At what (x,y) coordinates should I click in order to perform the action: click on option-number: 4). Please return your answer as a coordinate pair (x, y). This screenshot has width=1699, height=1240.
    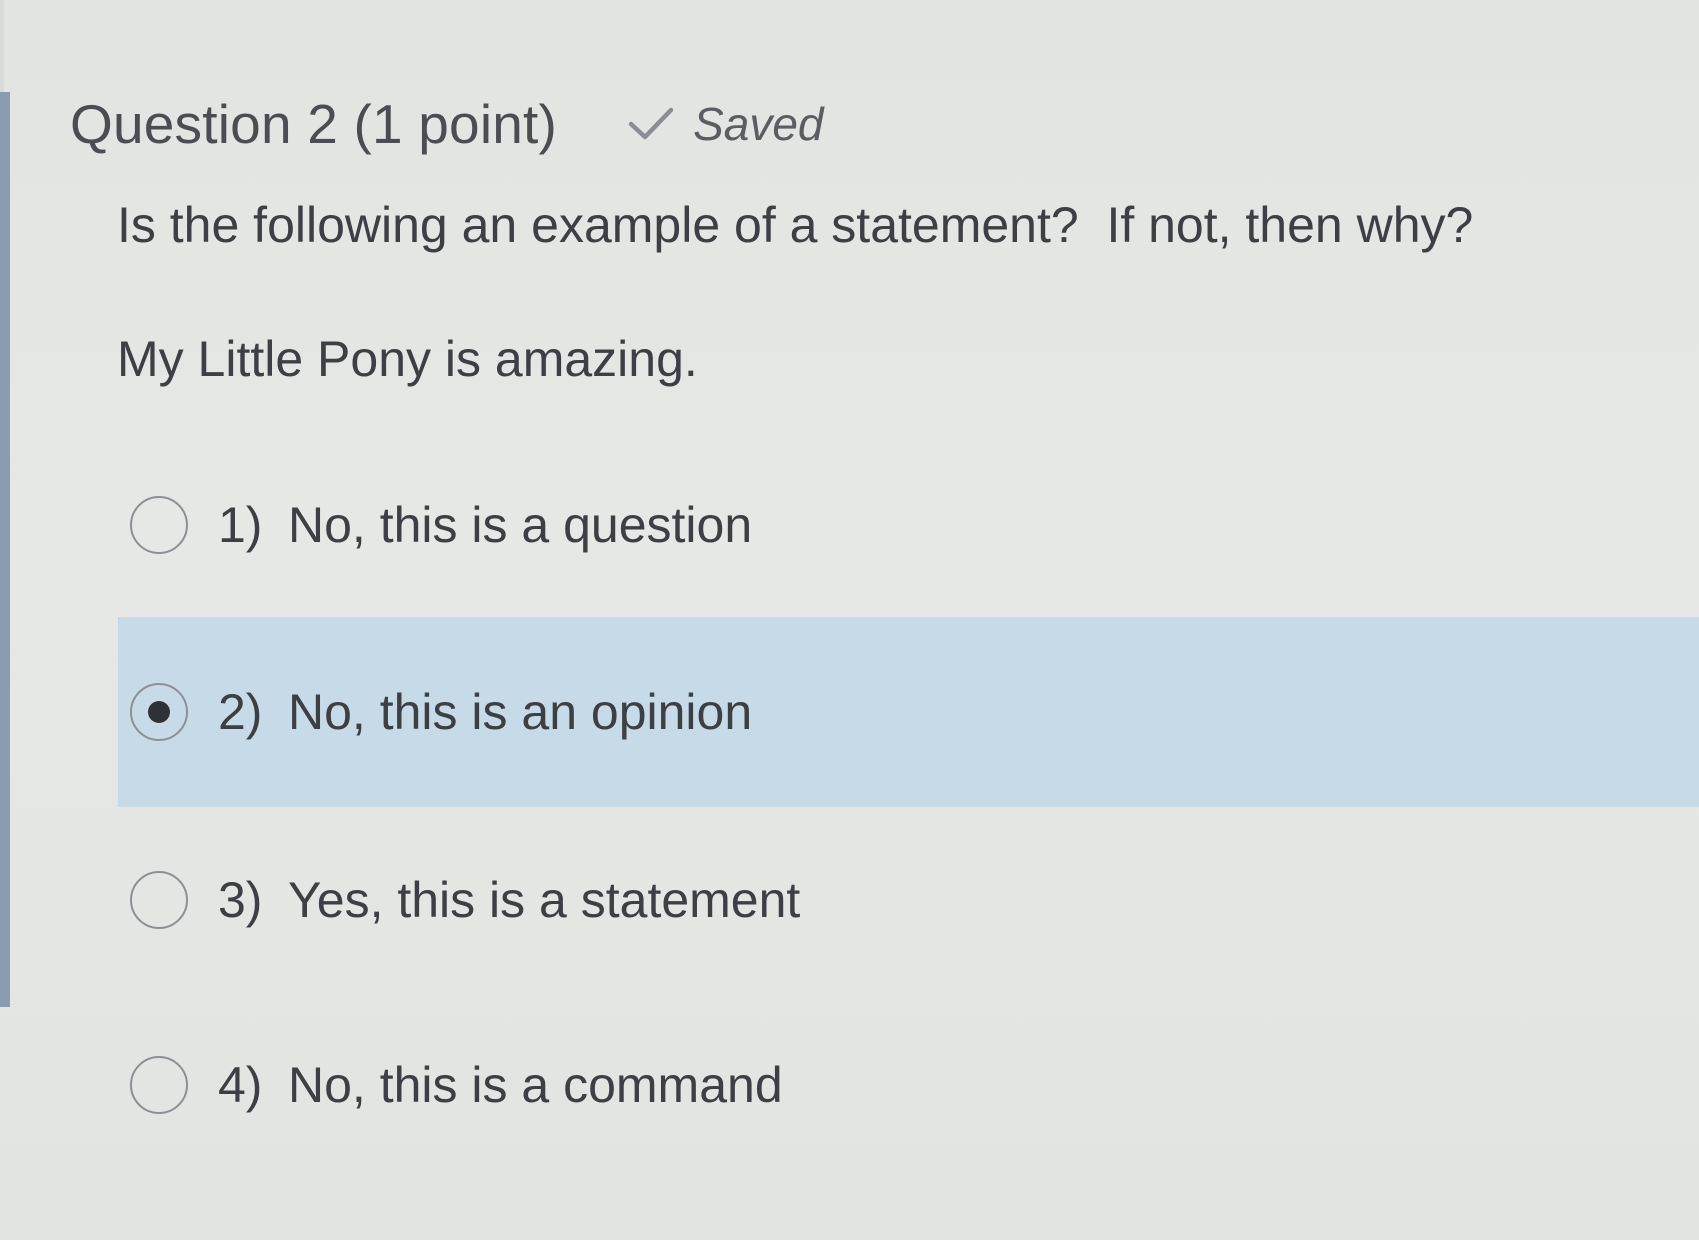
    Looking at the image, I should click on (240, 1085).